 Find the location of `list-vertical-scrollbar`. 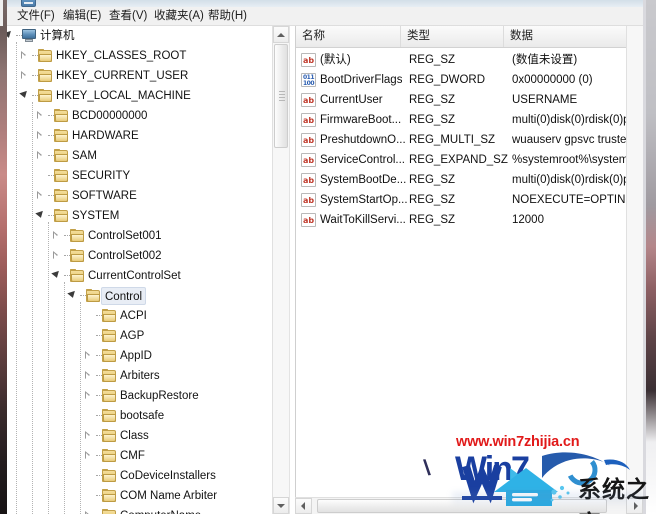

list-vertical-scrollbar is located at coordinates (634, 261).